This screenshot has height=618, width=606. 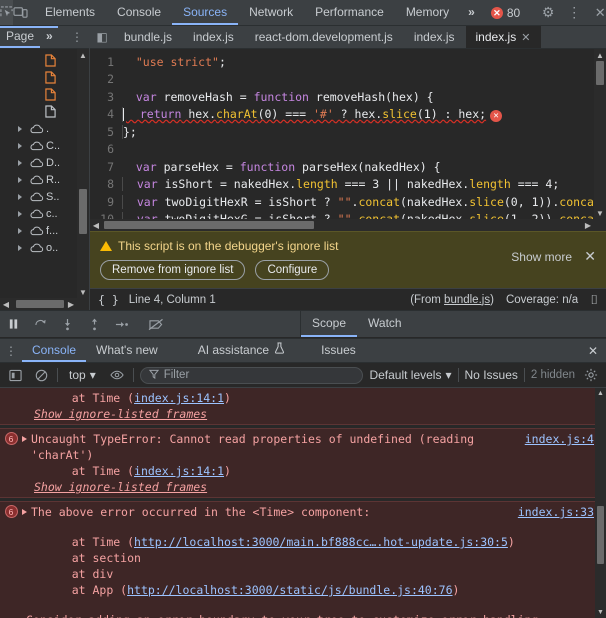 What do you see at coordinates (117, 375) in the screenshot?
I see `live-expression-eye-icon` at bounding box center [117, 375].